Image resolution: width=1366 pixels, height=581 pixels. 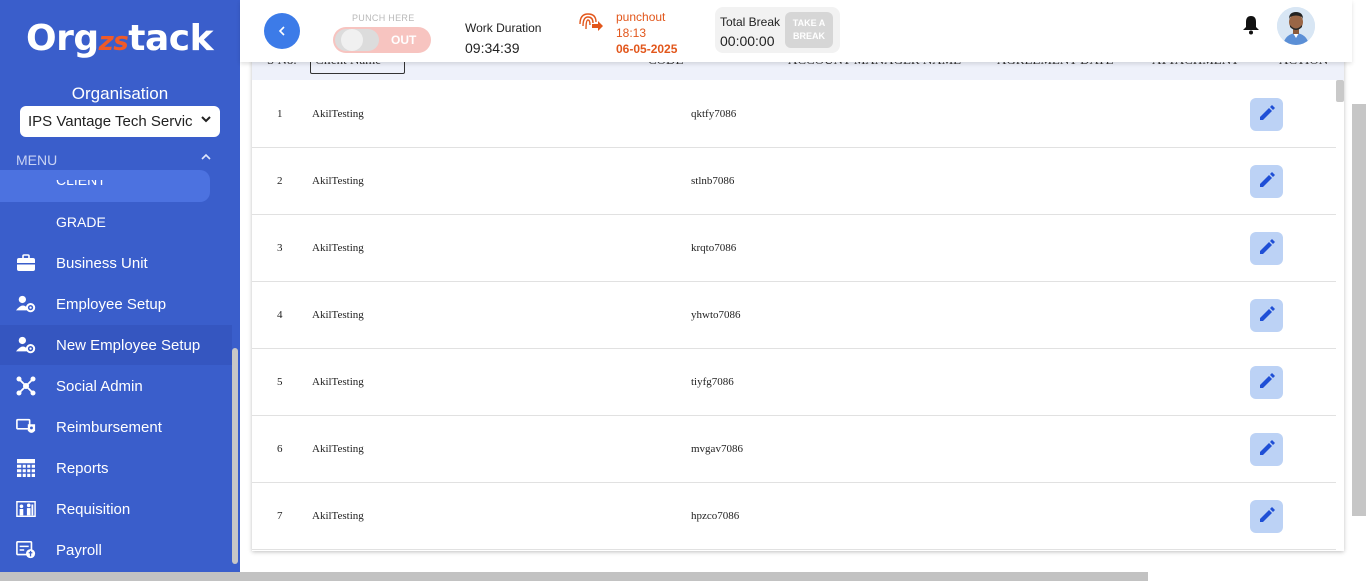 I want to click on menu-section-label: MENU, so click(x=37, y=160).